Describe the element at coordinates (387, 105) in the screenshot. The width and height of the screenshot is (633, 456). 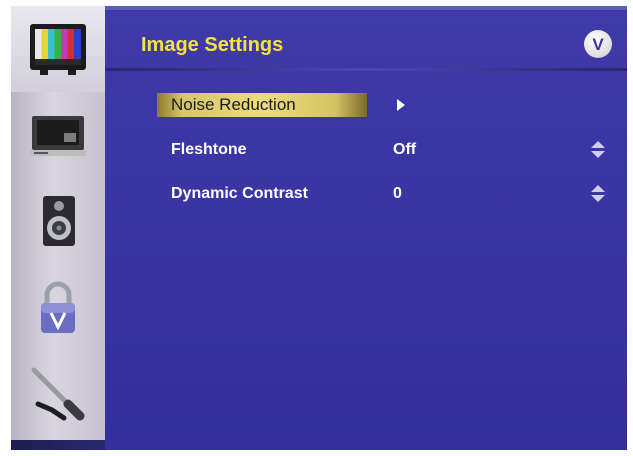
I see `menu-item-noise-reduction: Noise Reduction` at that location.